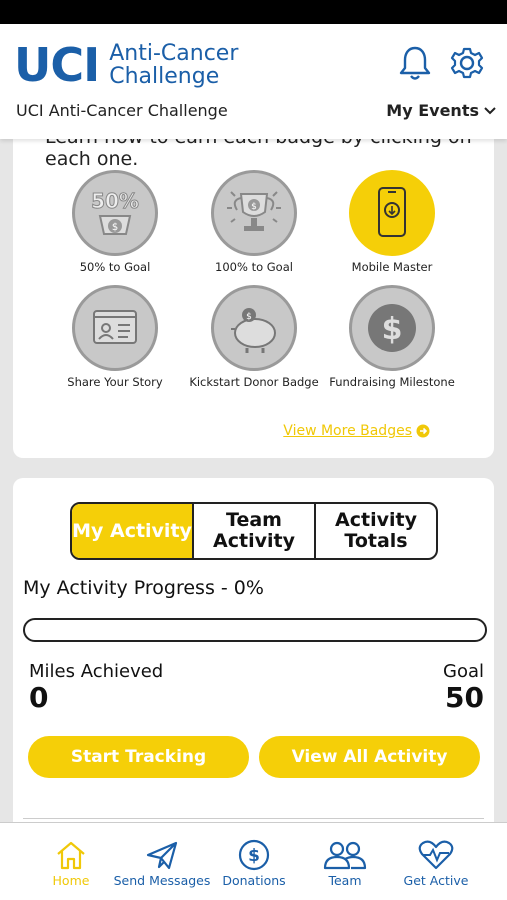  I want to click on dollar-circle-icon: $, so click(254, 855).